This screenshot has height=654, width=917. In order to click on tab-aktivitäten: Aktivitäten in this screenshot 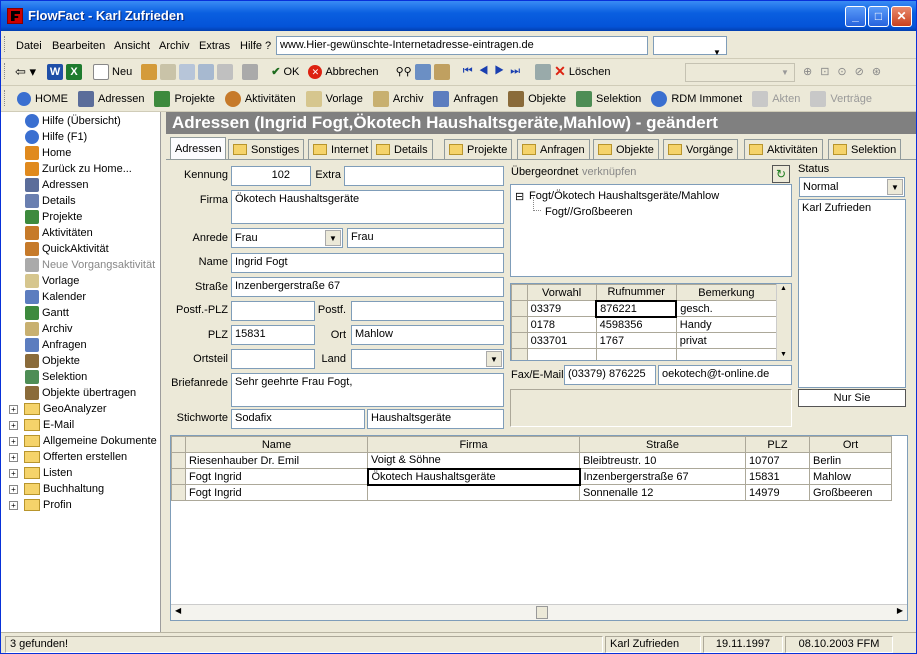, I will do `click(783, 149)`.